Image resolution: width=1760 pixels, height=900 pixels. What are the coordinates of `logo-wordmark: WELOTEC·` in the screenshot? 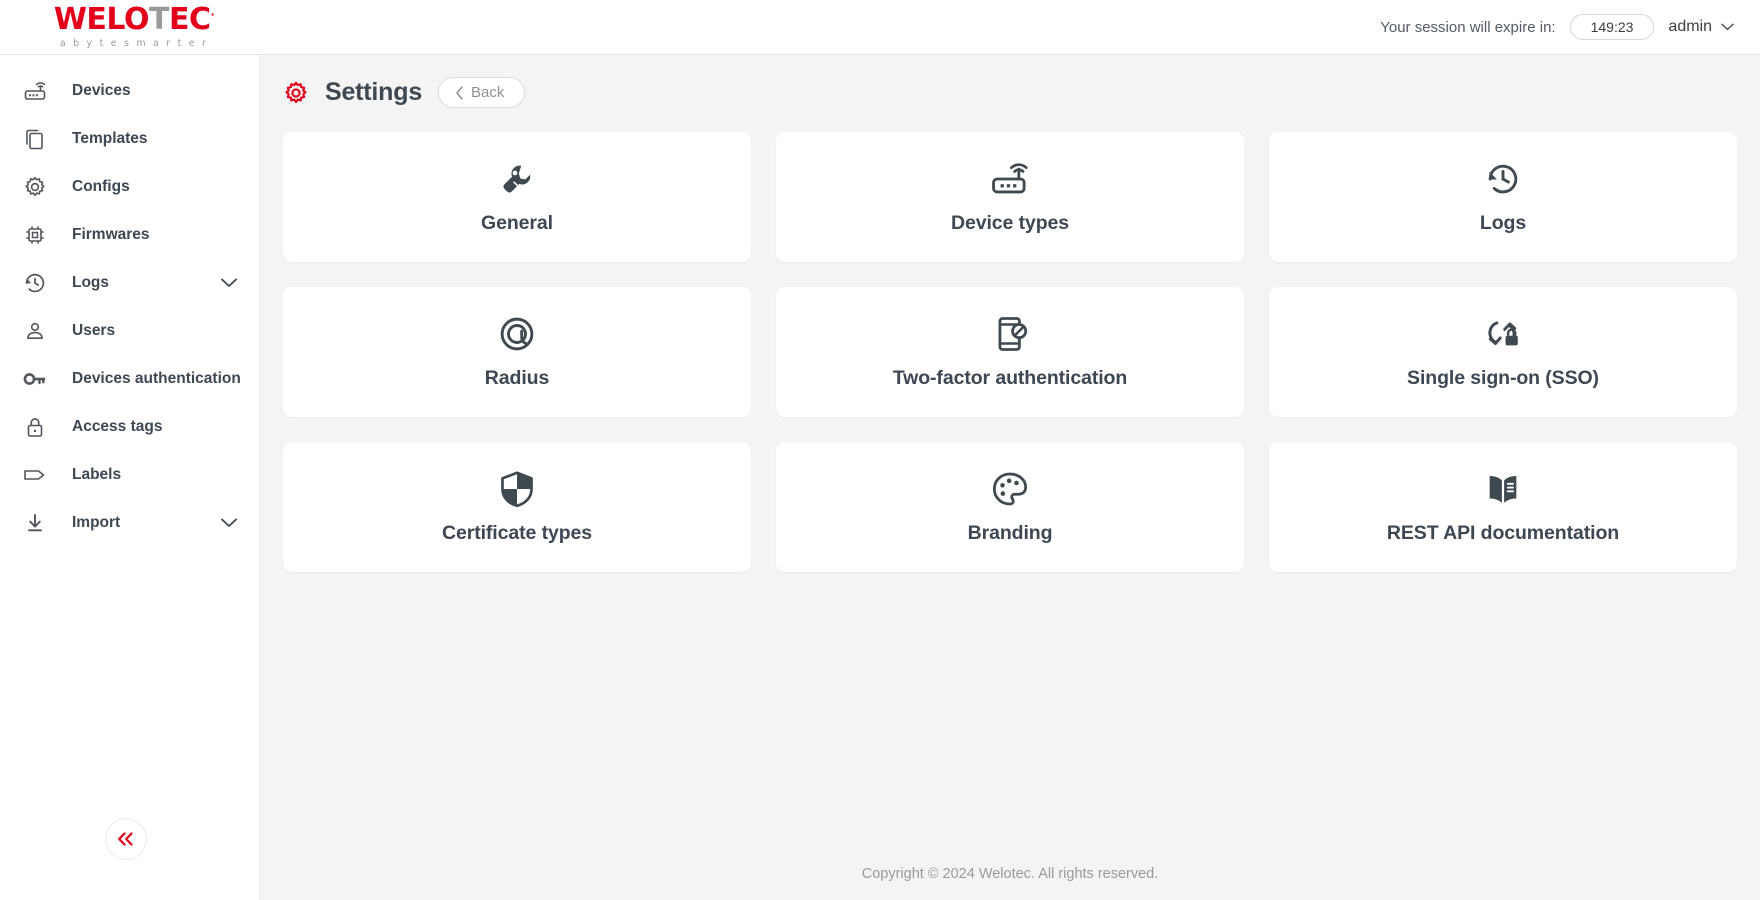 It's located at (134, 19).